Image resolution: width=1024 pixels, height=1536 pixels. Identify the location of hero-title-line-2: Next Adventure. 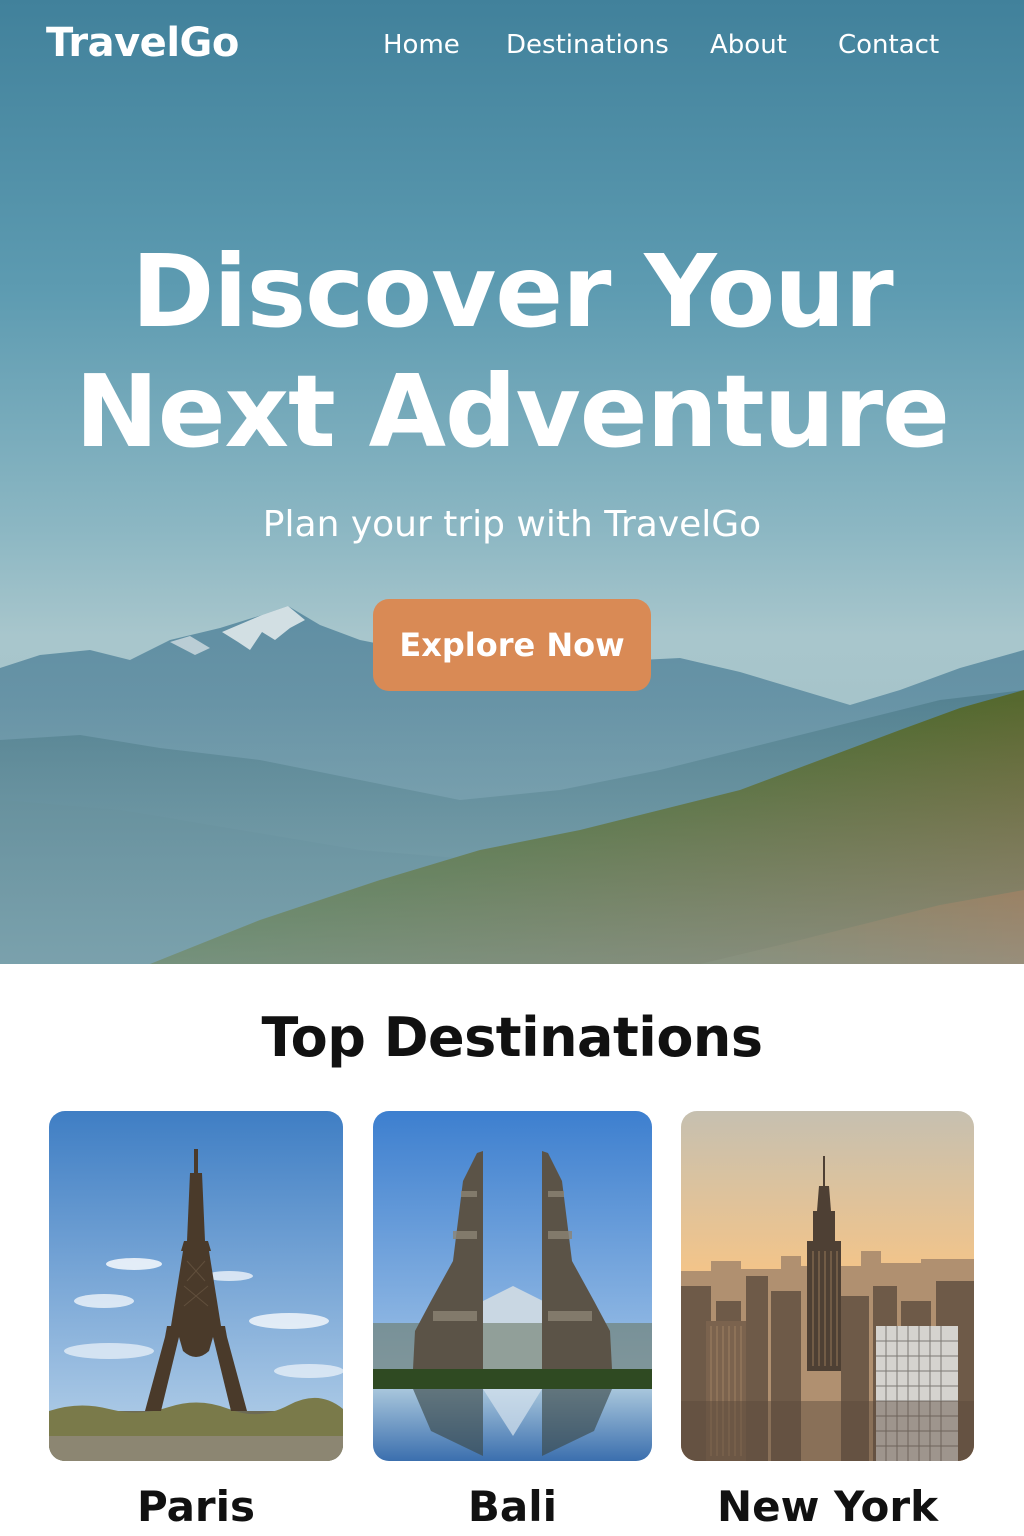
(512, 411).